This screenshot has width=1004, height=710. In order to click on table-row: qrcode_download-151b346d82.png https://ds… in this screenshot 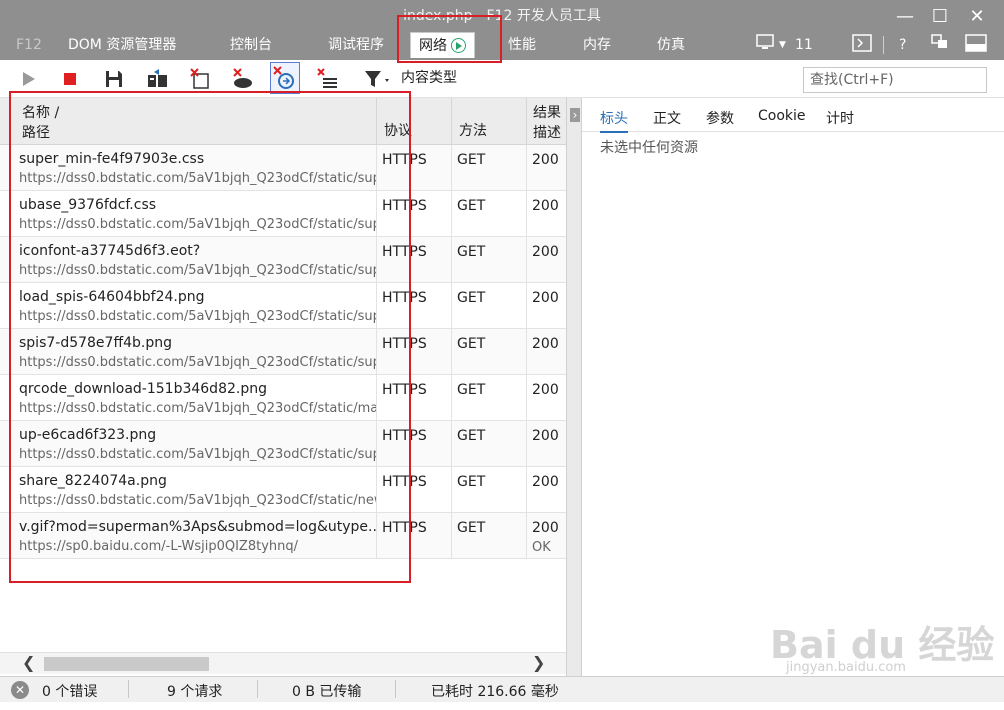, I will do `click(283, 398)`.